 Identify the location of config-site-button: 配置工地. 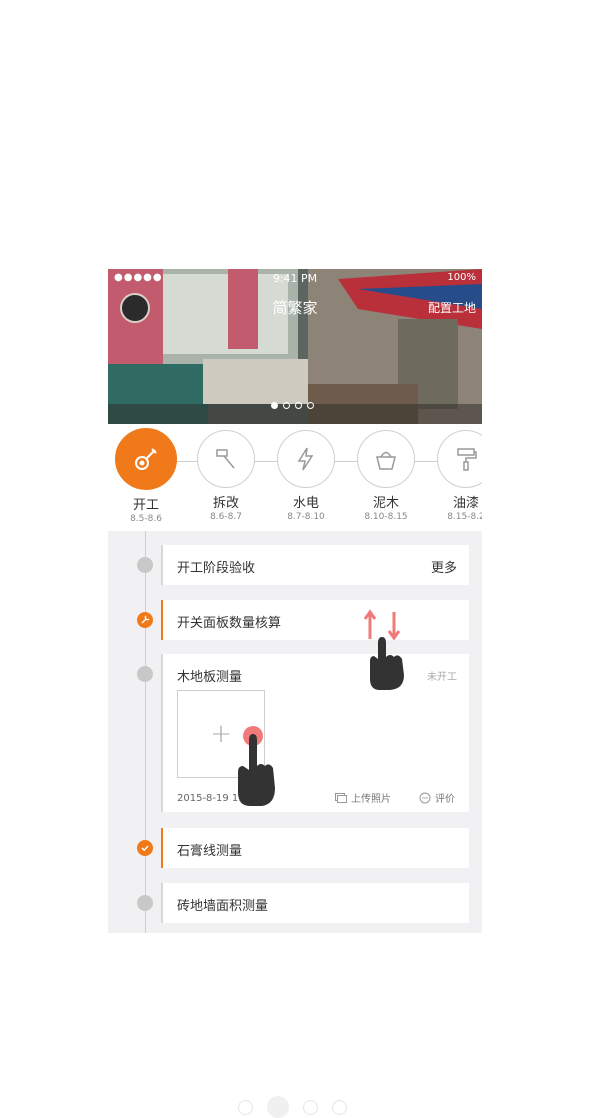
(452, 307).